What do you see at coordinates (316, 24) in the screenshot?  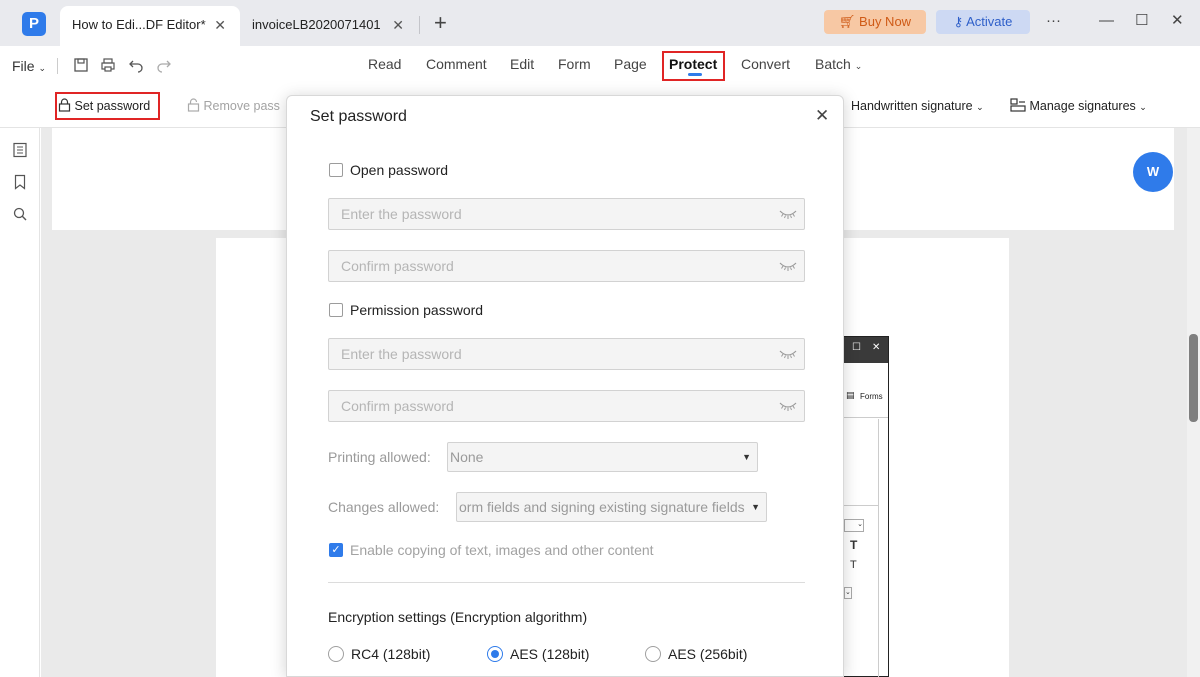 I see `tab-label: invoiceLB2020071401` at bounding box center [316, 24].